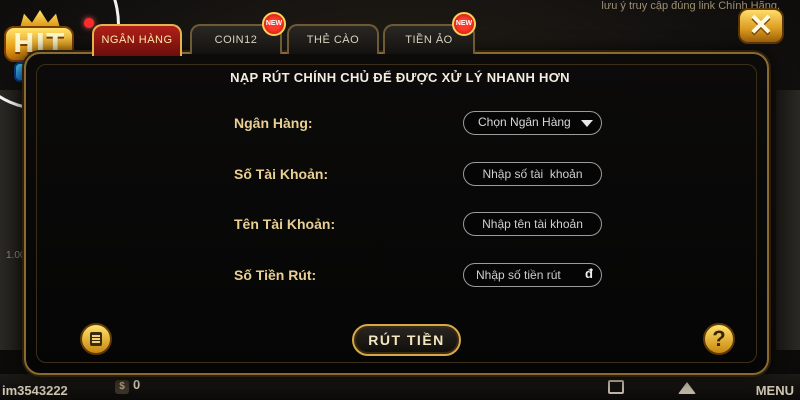 The width and height of the screenshot is (800, 400). I want to click on bank-select-value: Chọn Ngân Hàng, so click(524, 122).